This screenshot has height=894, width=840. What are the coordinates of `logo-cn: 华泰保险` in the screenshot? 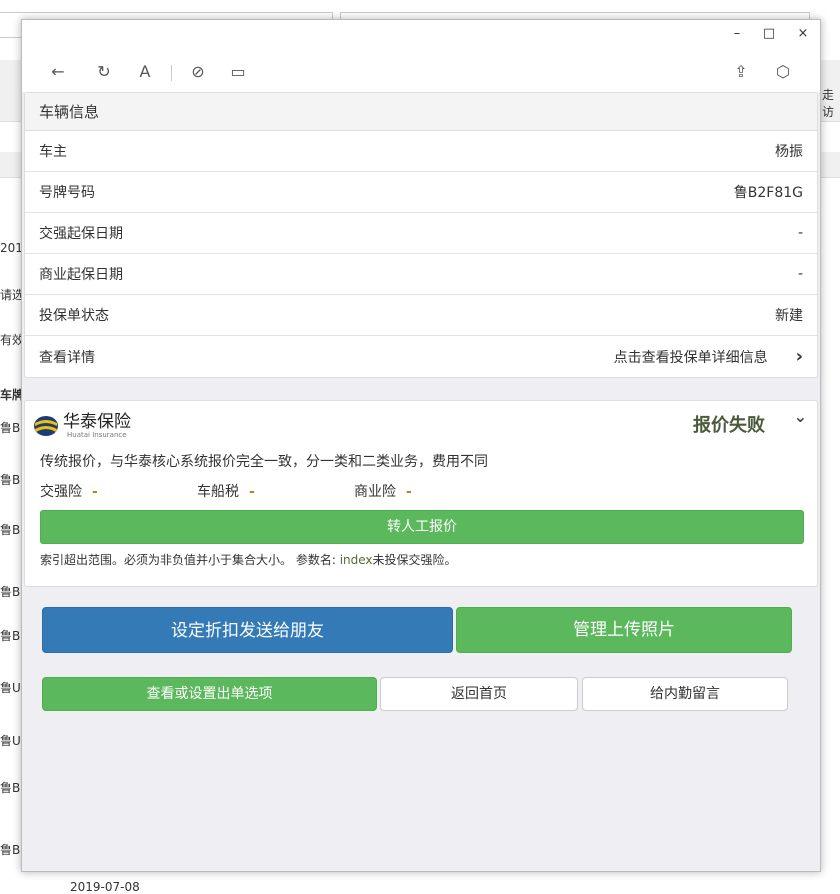 It's located at (97, 422).